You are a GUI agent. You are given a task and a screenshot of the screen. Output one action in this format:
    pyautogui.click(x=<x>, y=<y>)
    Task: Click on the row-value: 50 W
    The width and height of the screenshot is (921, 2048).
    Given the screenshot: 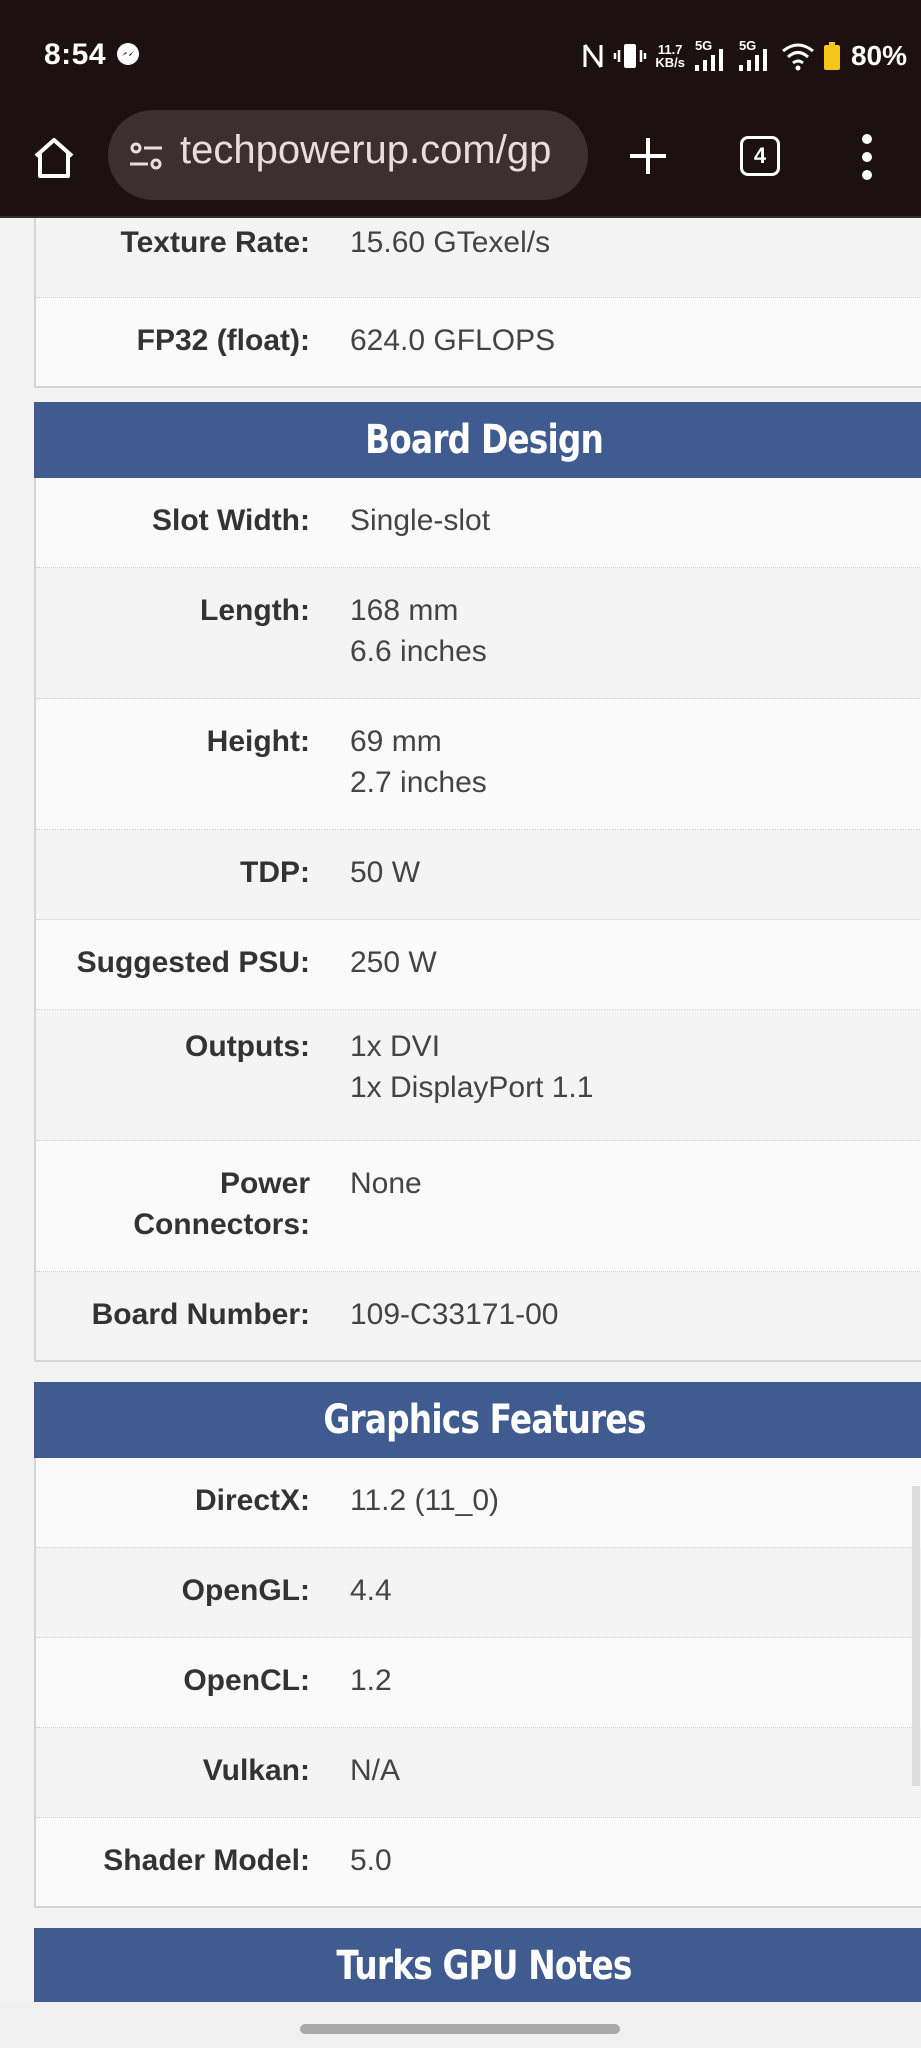 What is the action you would take?
    pyautogui.click(x=385, y=872)
    